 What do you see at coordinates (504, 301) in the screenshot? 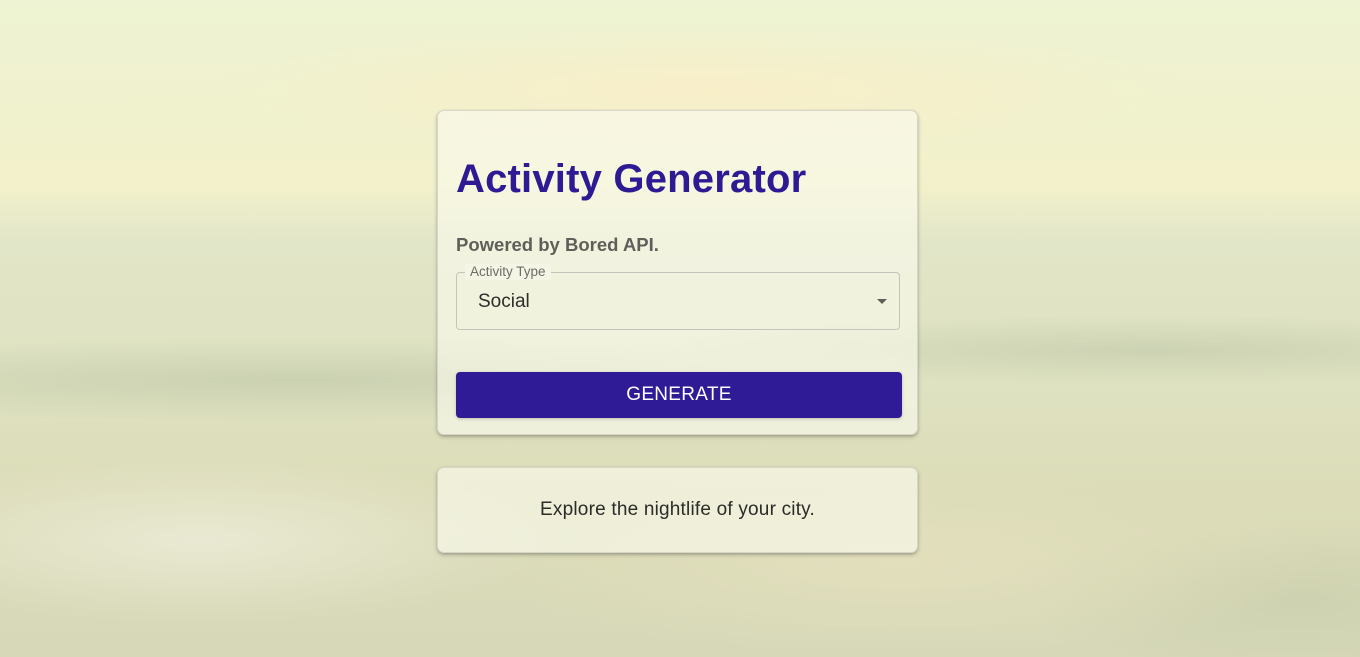
I see `activity-type-value: Social` at bounding box center [504, 301].